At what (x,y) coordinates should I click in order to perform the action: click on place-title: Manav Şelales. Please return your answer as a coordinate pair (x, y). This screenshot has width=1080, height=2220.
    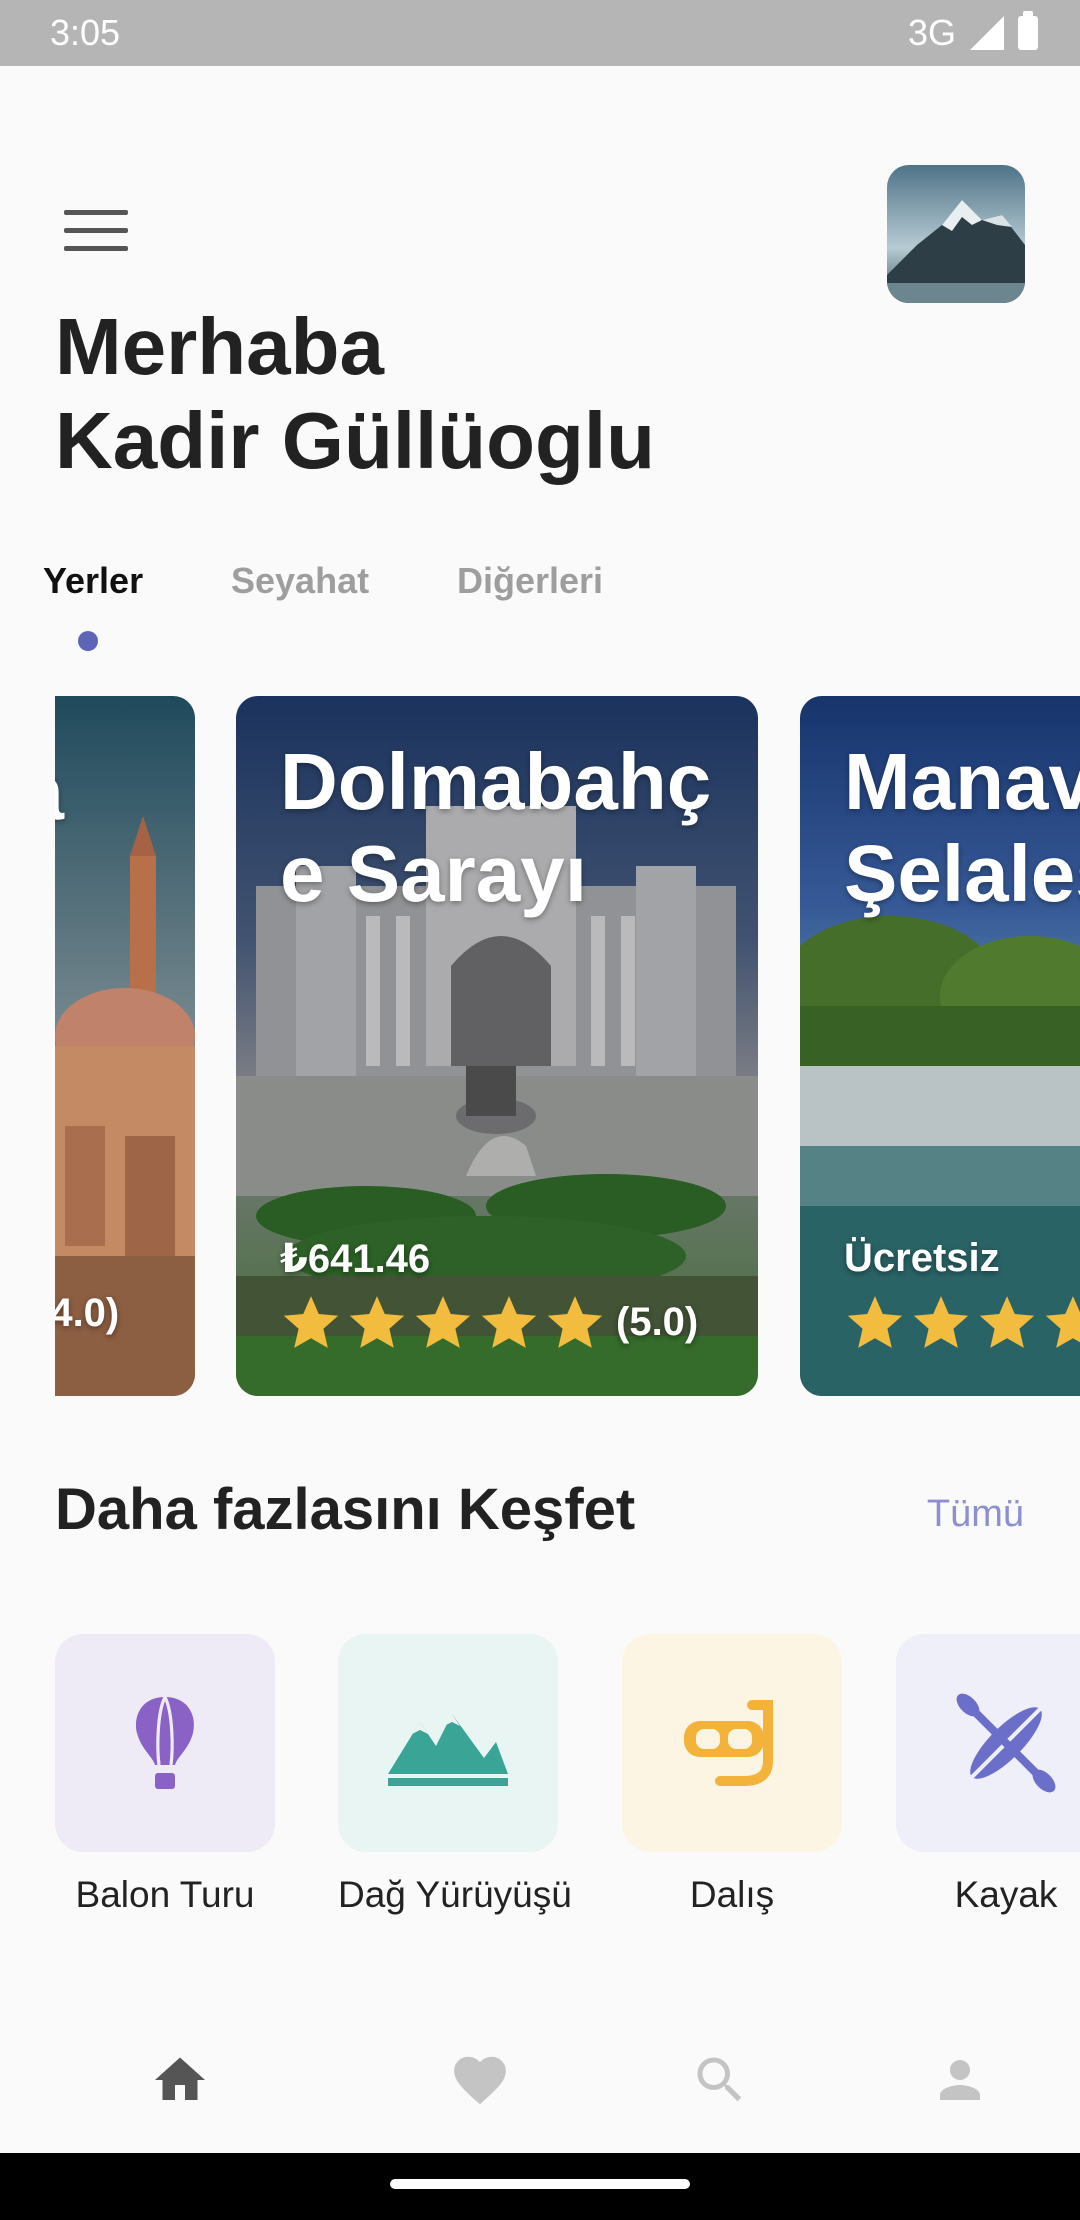
    Looking at the image, I should click on (962, 827).